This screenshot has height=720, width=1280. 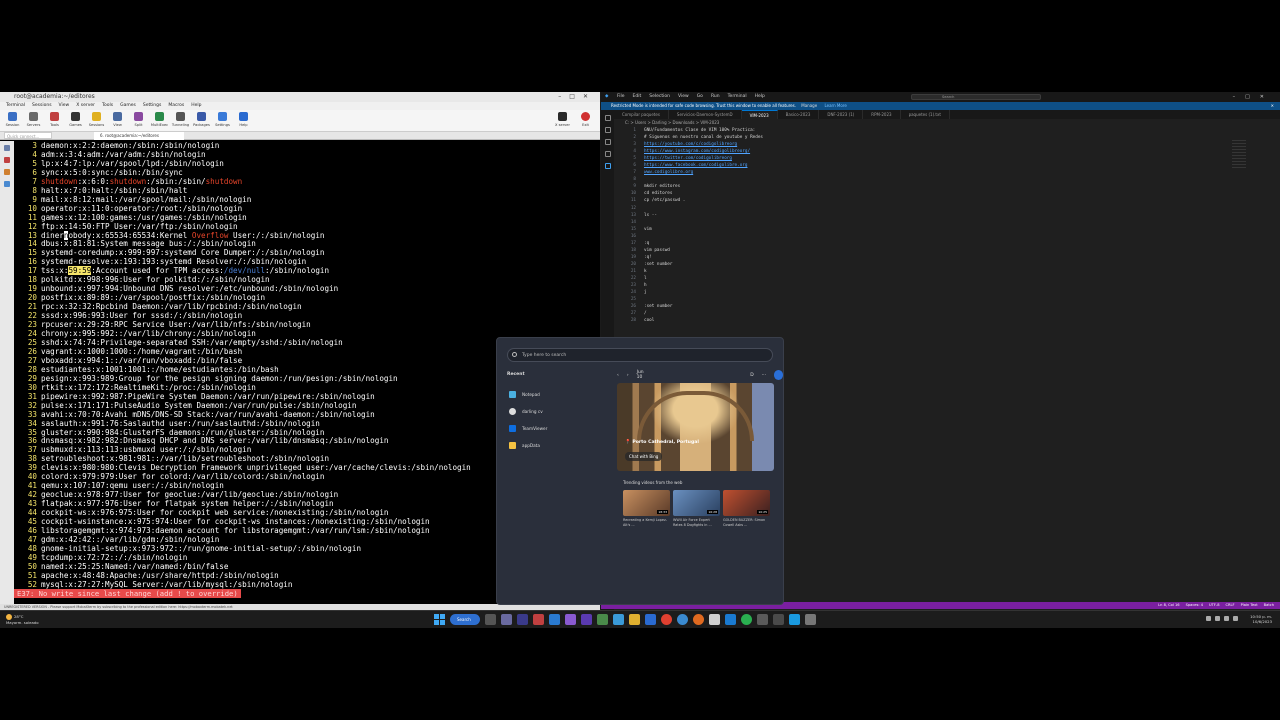 I want to click on app3-icon, so click(x=778, y=619).